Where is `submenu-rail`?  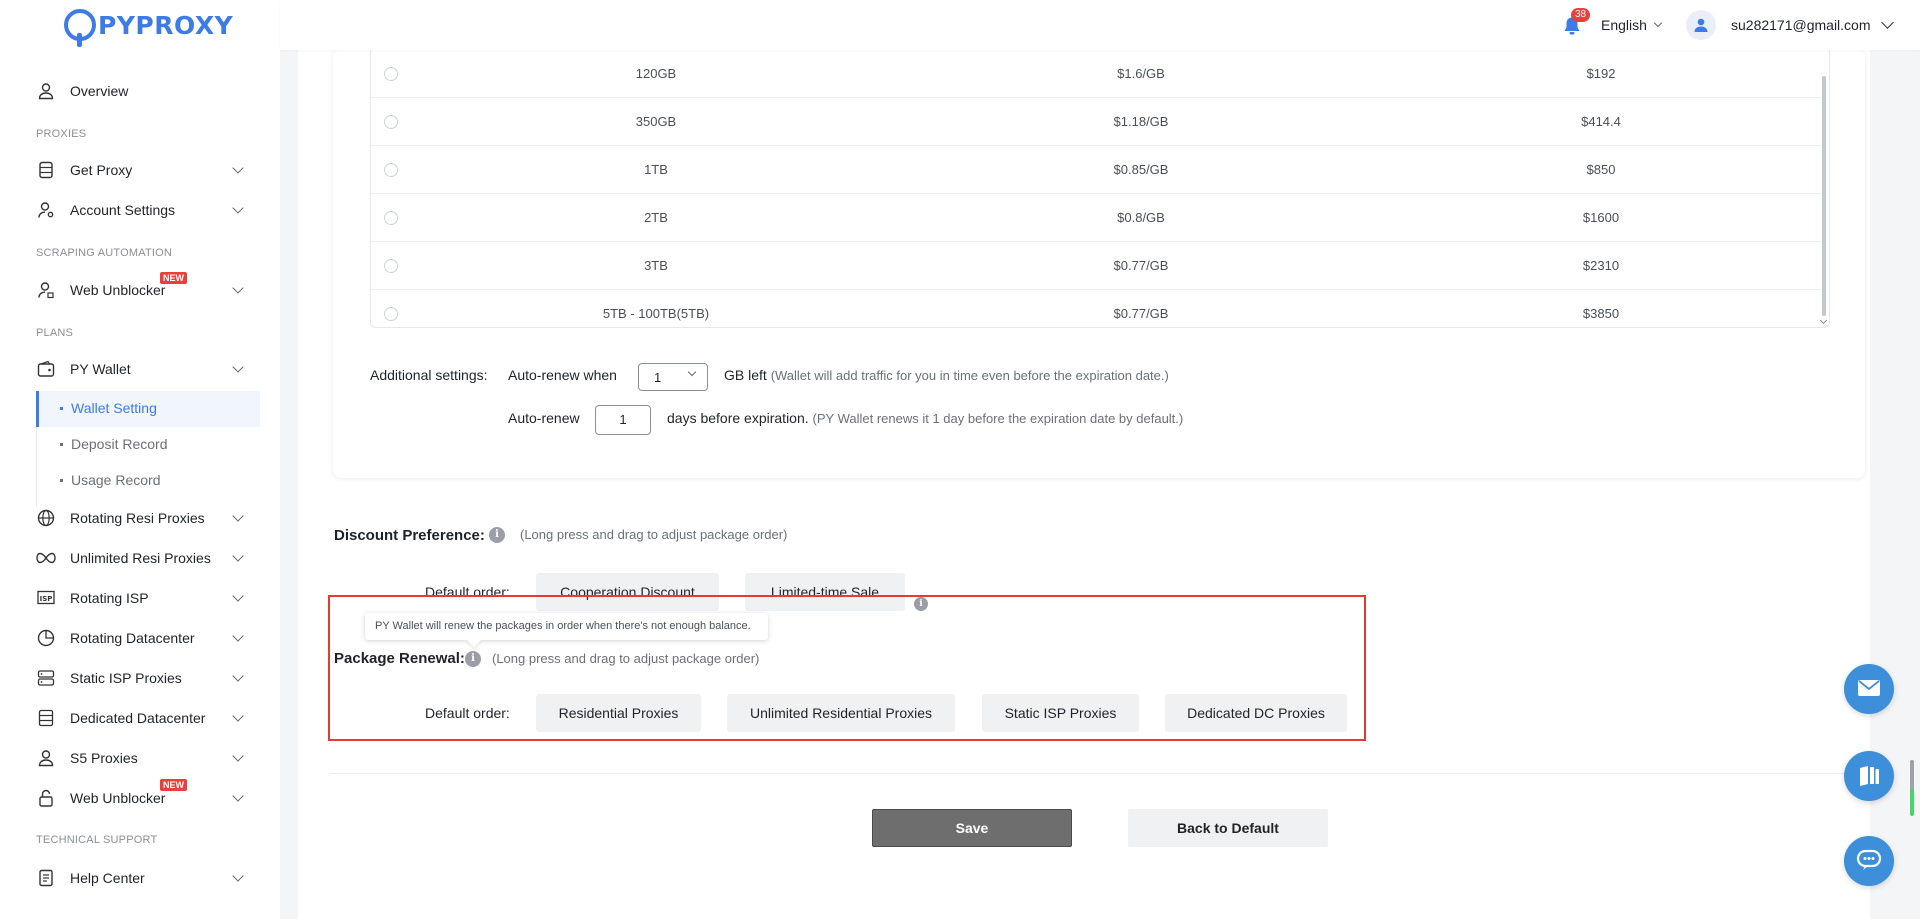
submenu-rail is located at coordinates (36, 467).